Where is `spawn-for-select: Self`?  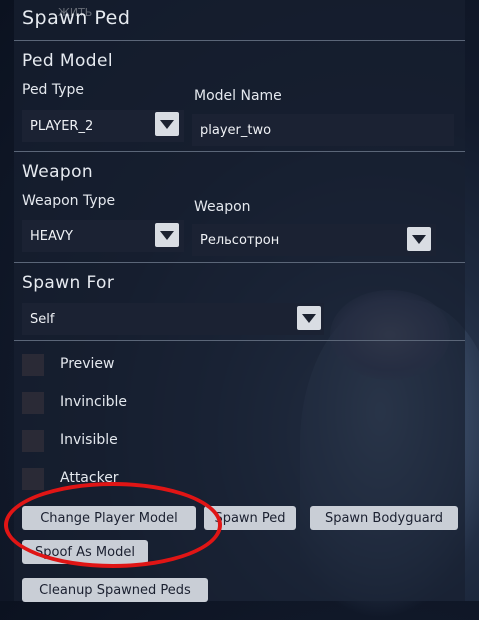 spawn-for-select: Self is located at coordinates (173, 319).